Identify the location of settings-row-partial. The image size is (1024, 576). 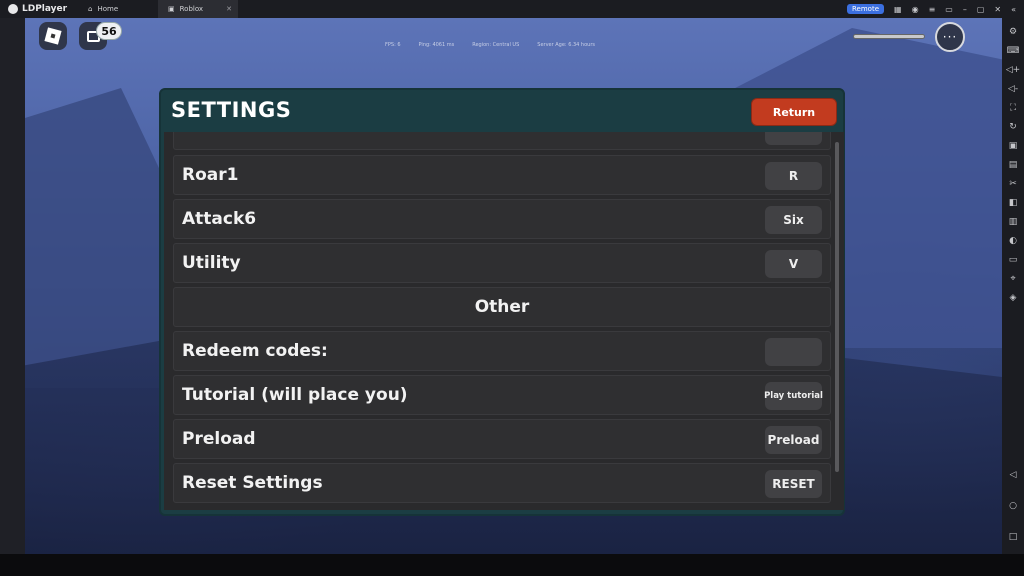
(502, 141).